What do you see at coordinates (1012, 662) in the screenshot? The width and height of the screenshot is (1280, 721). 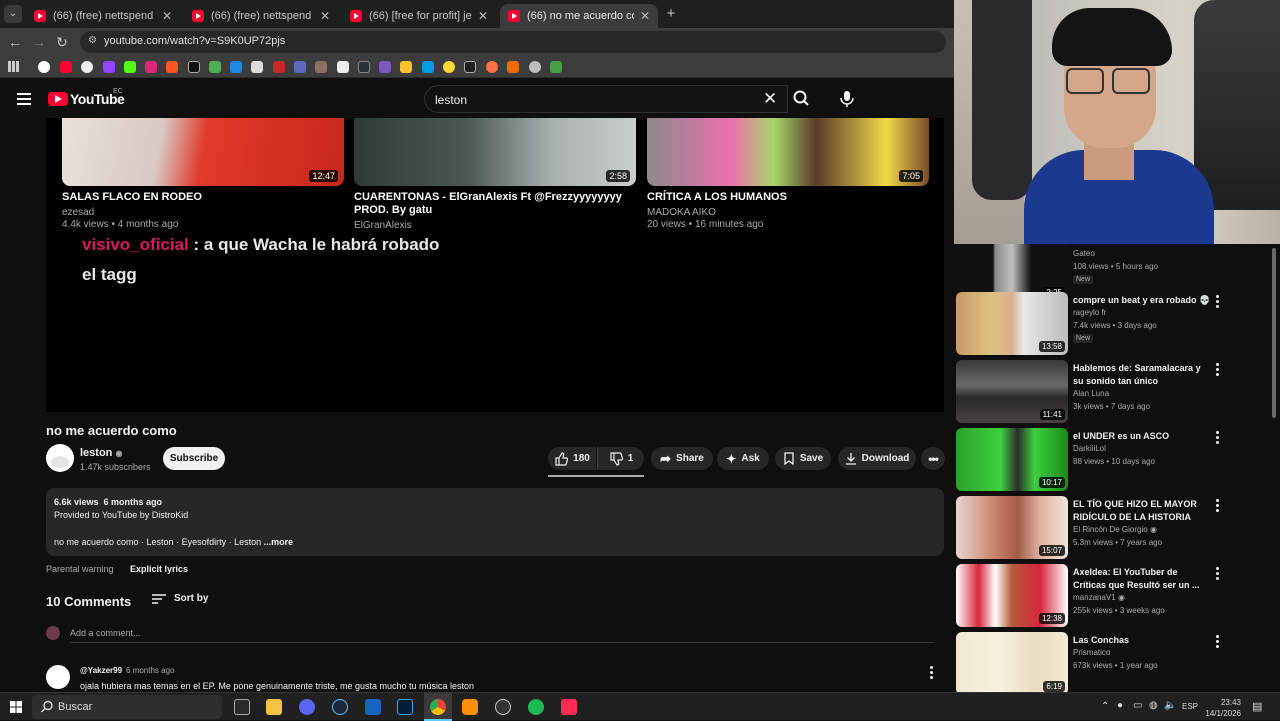 I see `related-thumbnail: 6:19` at bounding box center [1012, 662].